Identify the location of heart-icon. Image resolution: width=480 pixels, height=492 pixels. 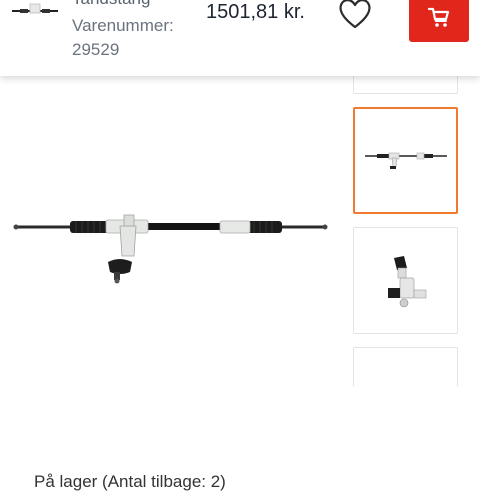
(355, 14).